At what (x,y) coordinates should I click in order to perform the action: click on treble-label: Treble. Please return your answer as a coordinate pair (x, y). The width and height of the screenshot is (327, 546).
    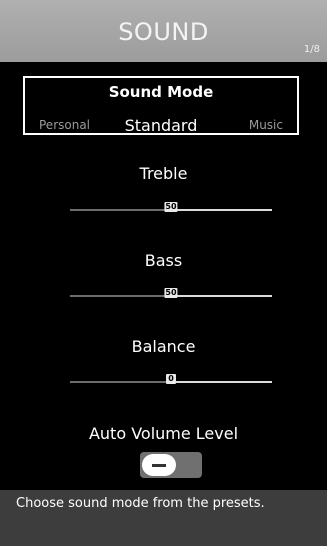
    Looking at the image, I should click on (163, 173).